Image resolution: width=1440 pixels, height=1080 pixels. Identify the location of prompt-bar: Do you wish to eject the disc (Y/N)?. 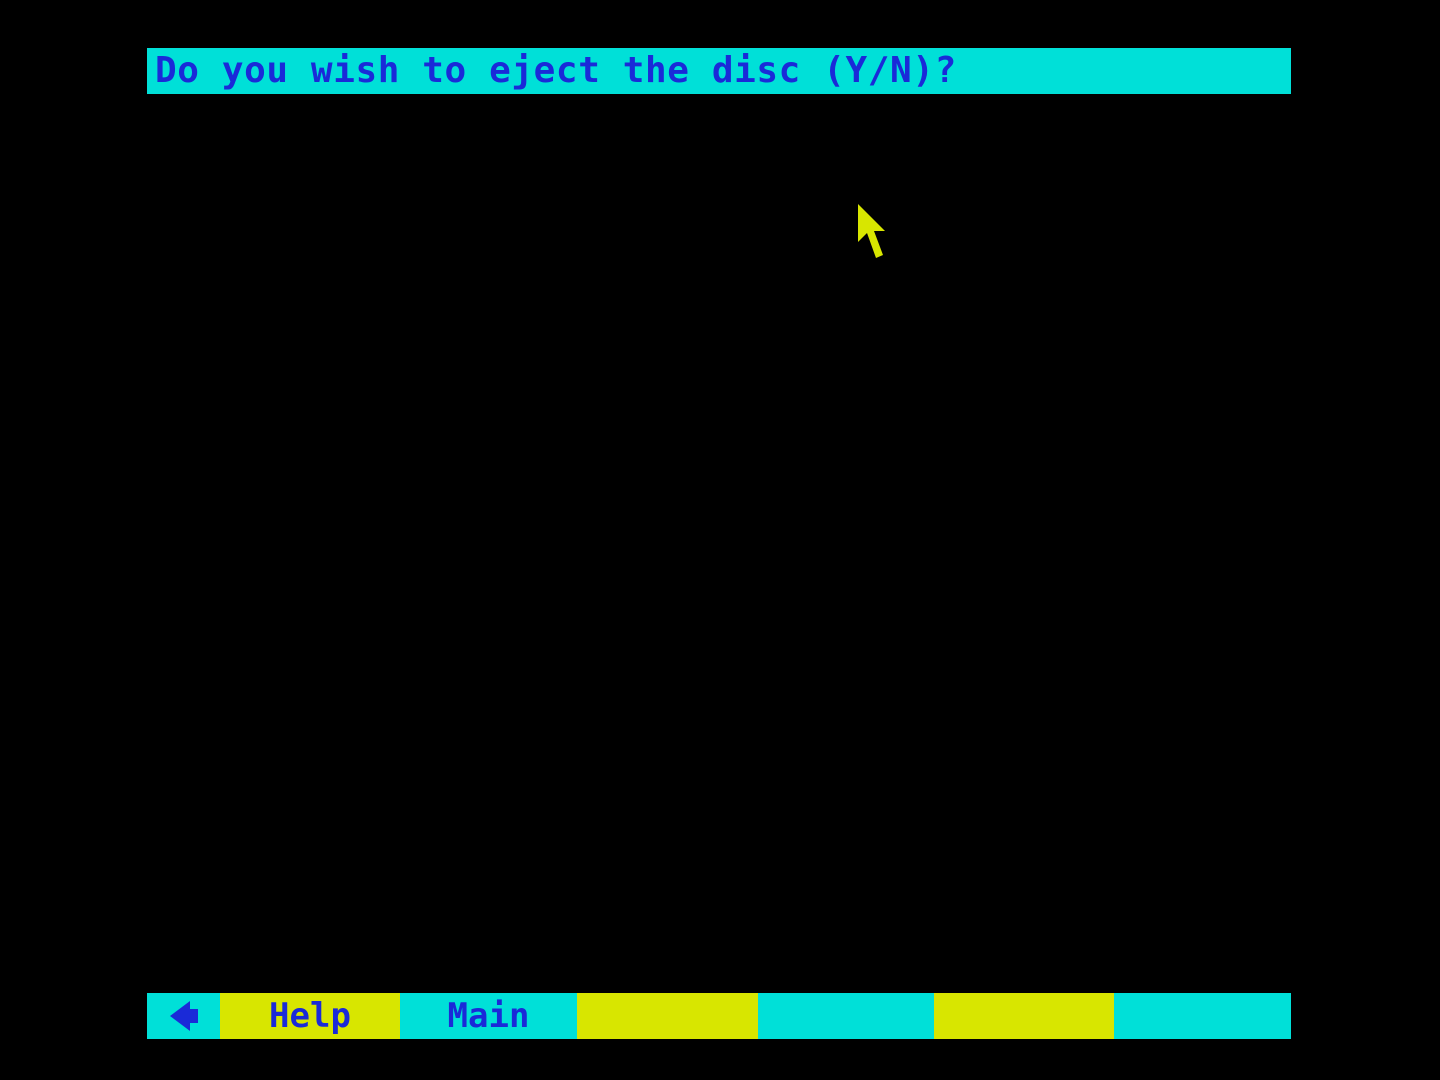
(719, 71).